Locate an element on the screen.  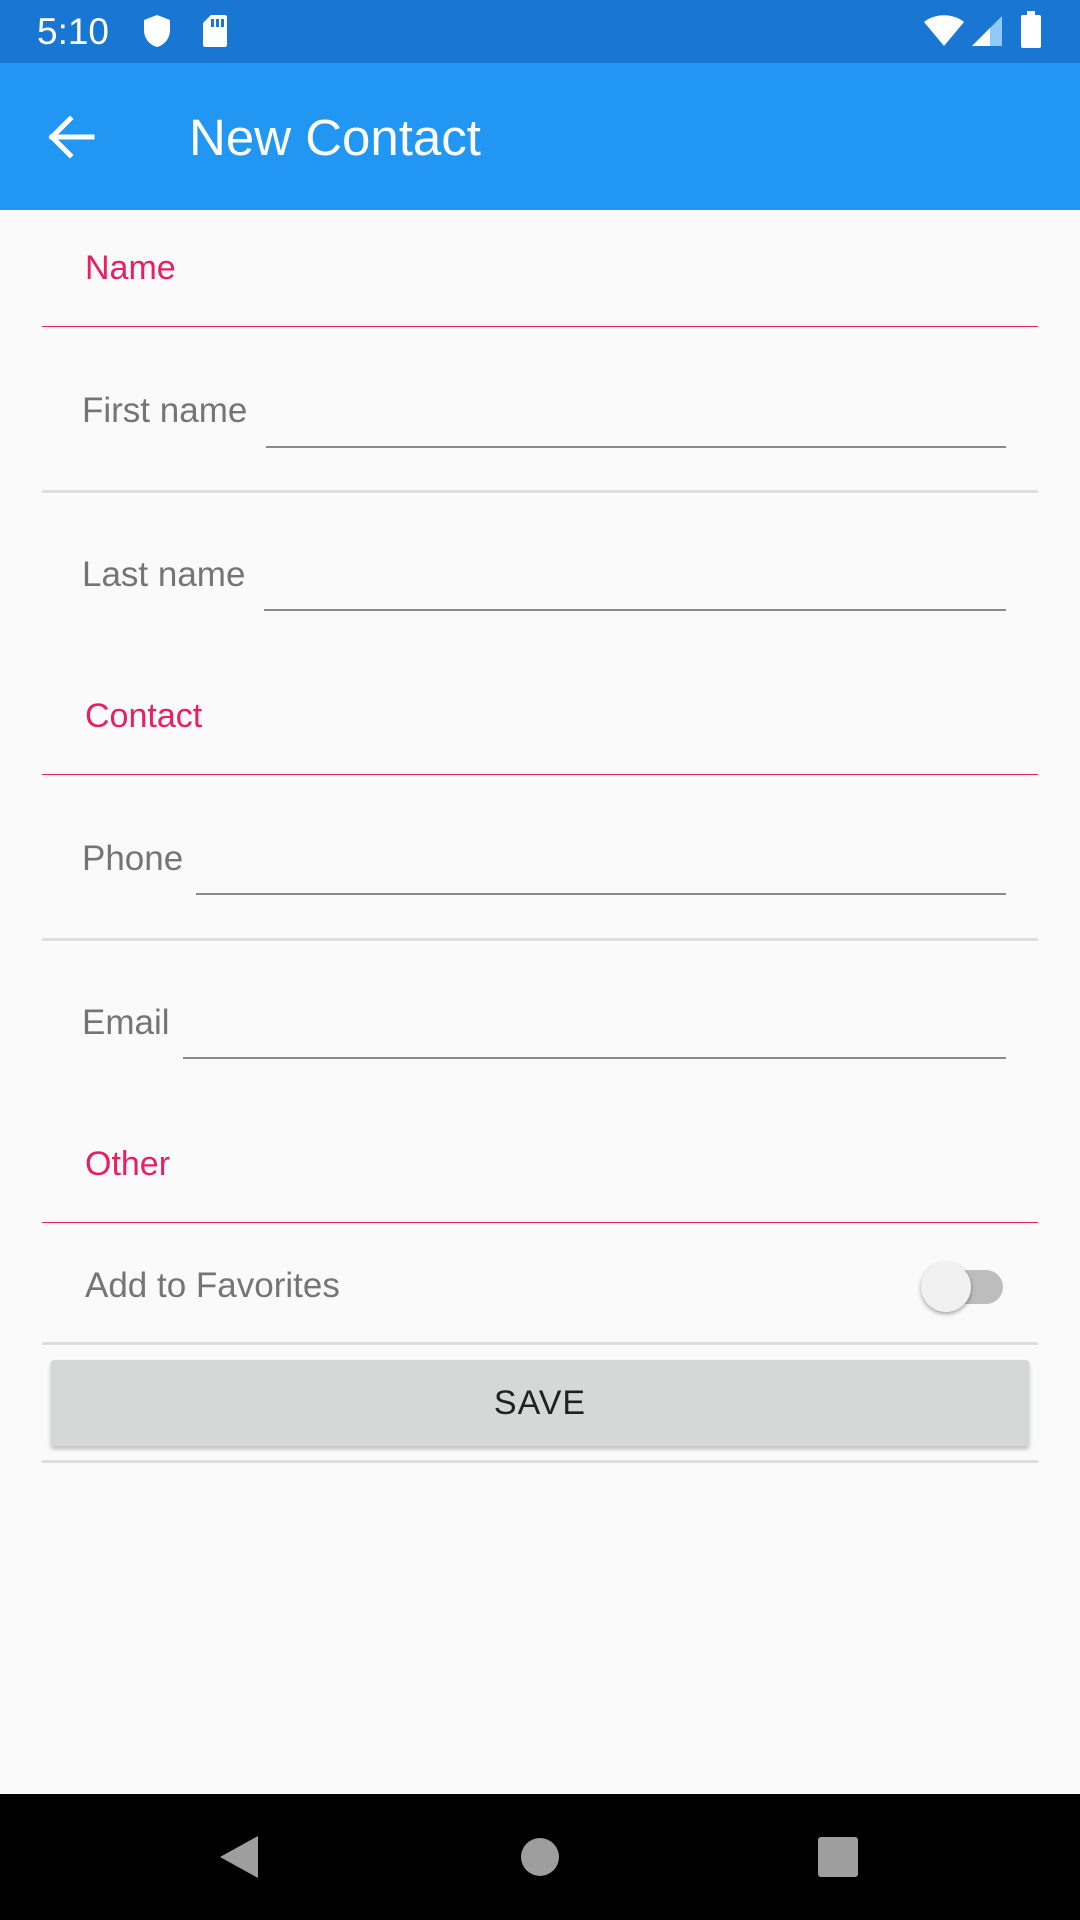
first-name-label: First name is located at coordinates (165, 410).